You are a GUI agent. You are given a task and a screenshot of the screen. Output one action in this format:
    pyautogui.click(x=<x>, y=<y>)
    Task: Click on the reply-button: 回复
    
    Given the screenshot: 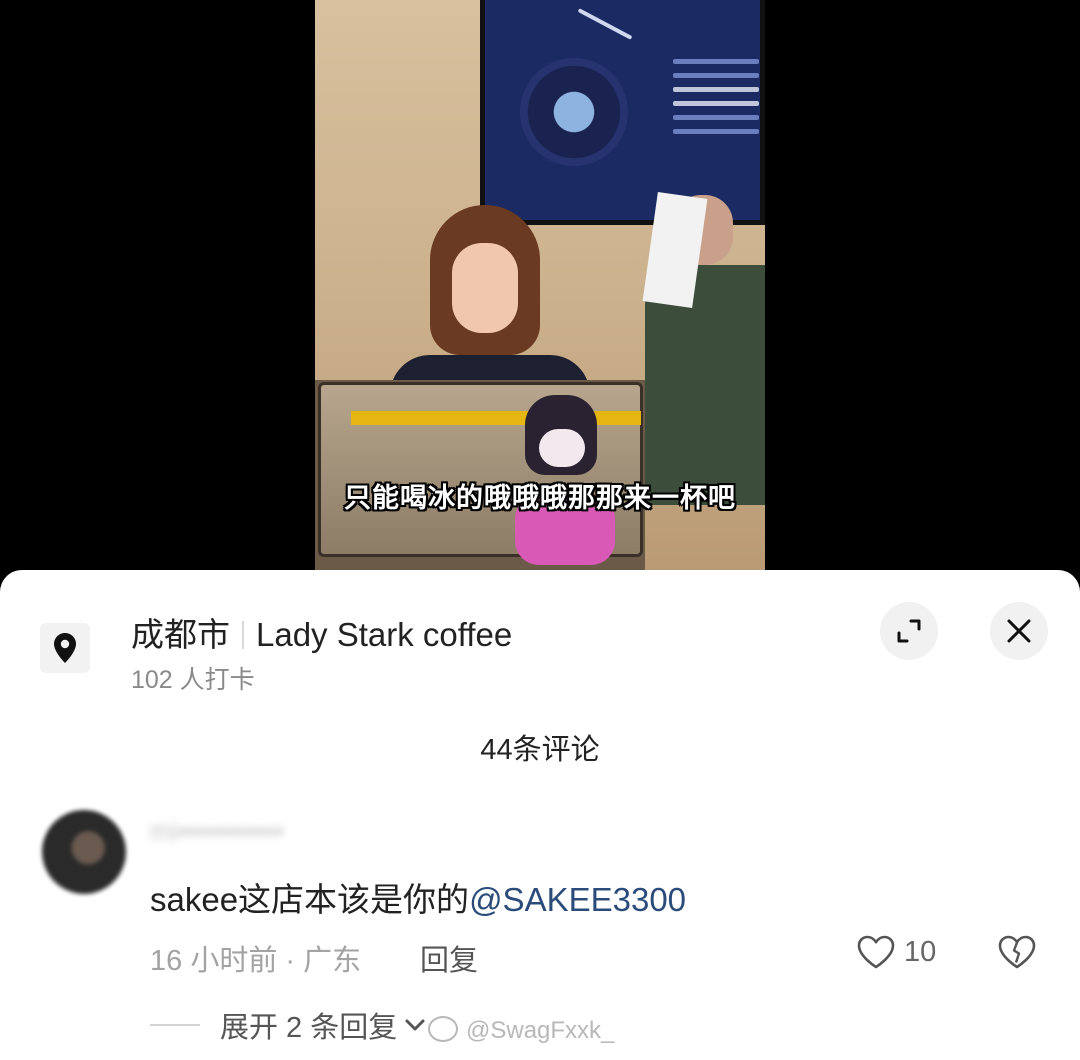 What is the action you would take?
    pyautogui.click(x=449, y=958)
    